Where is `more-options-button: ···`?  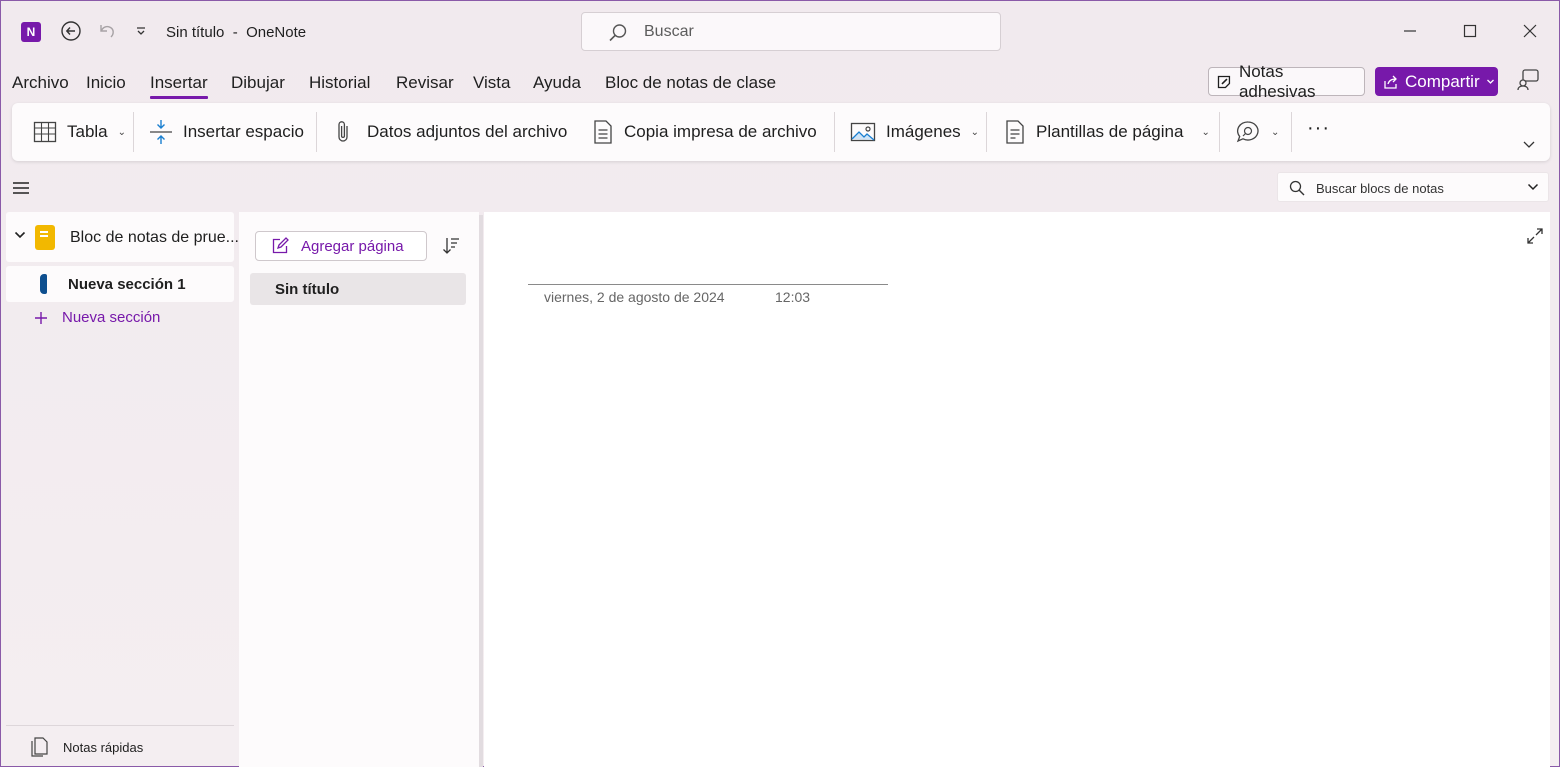 more-options-button: ··· is located at coordinates (1318, 128).